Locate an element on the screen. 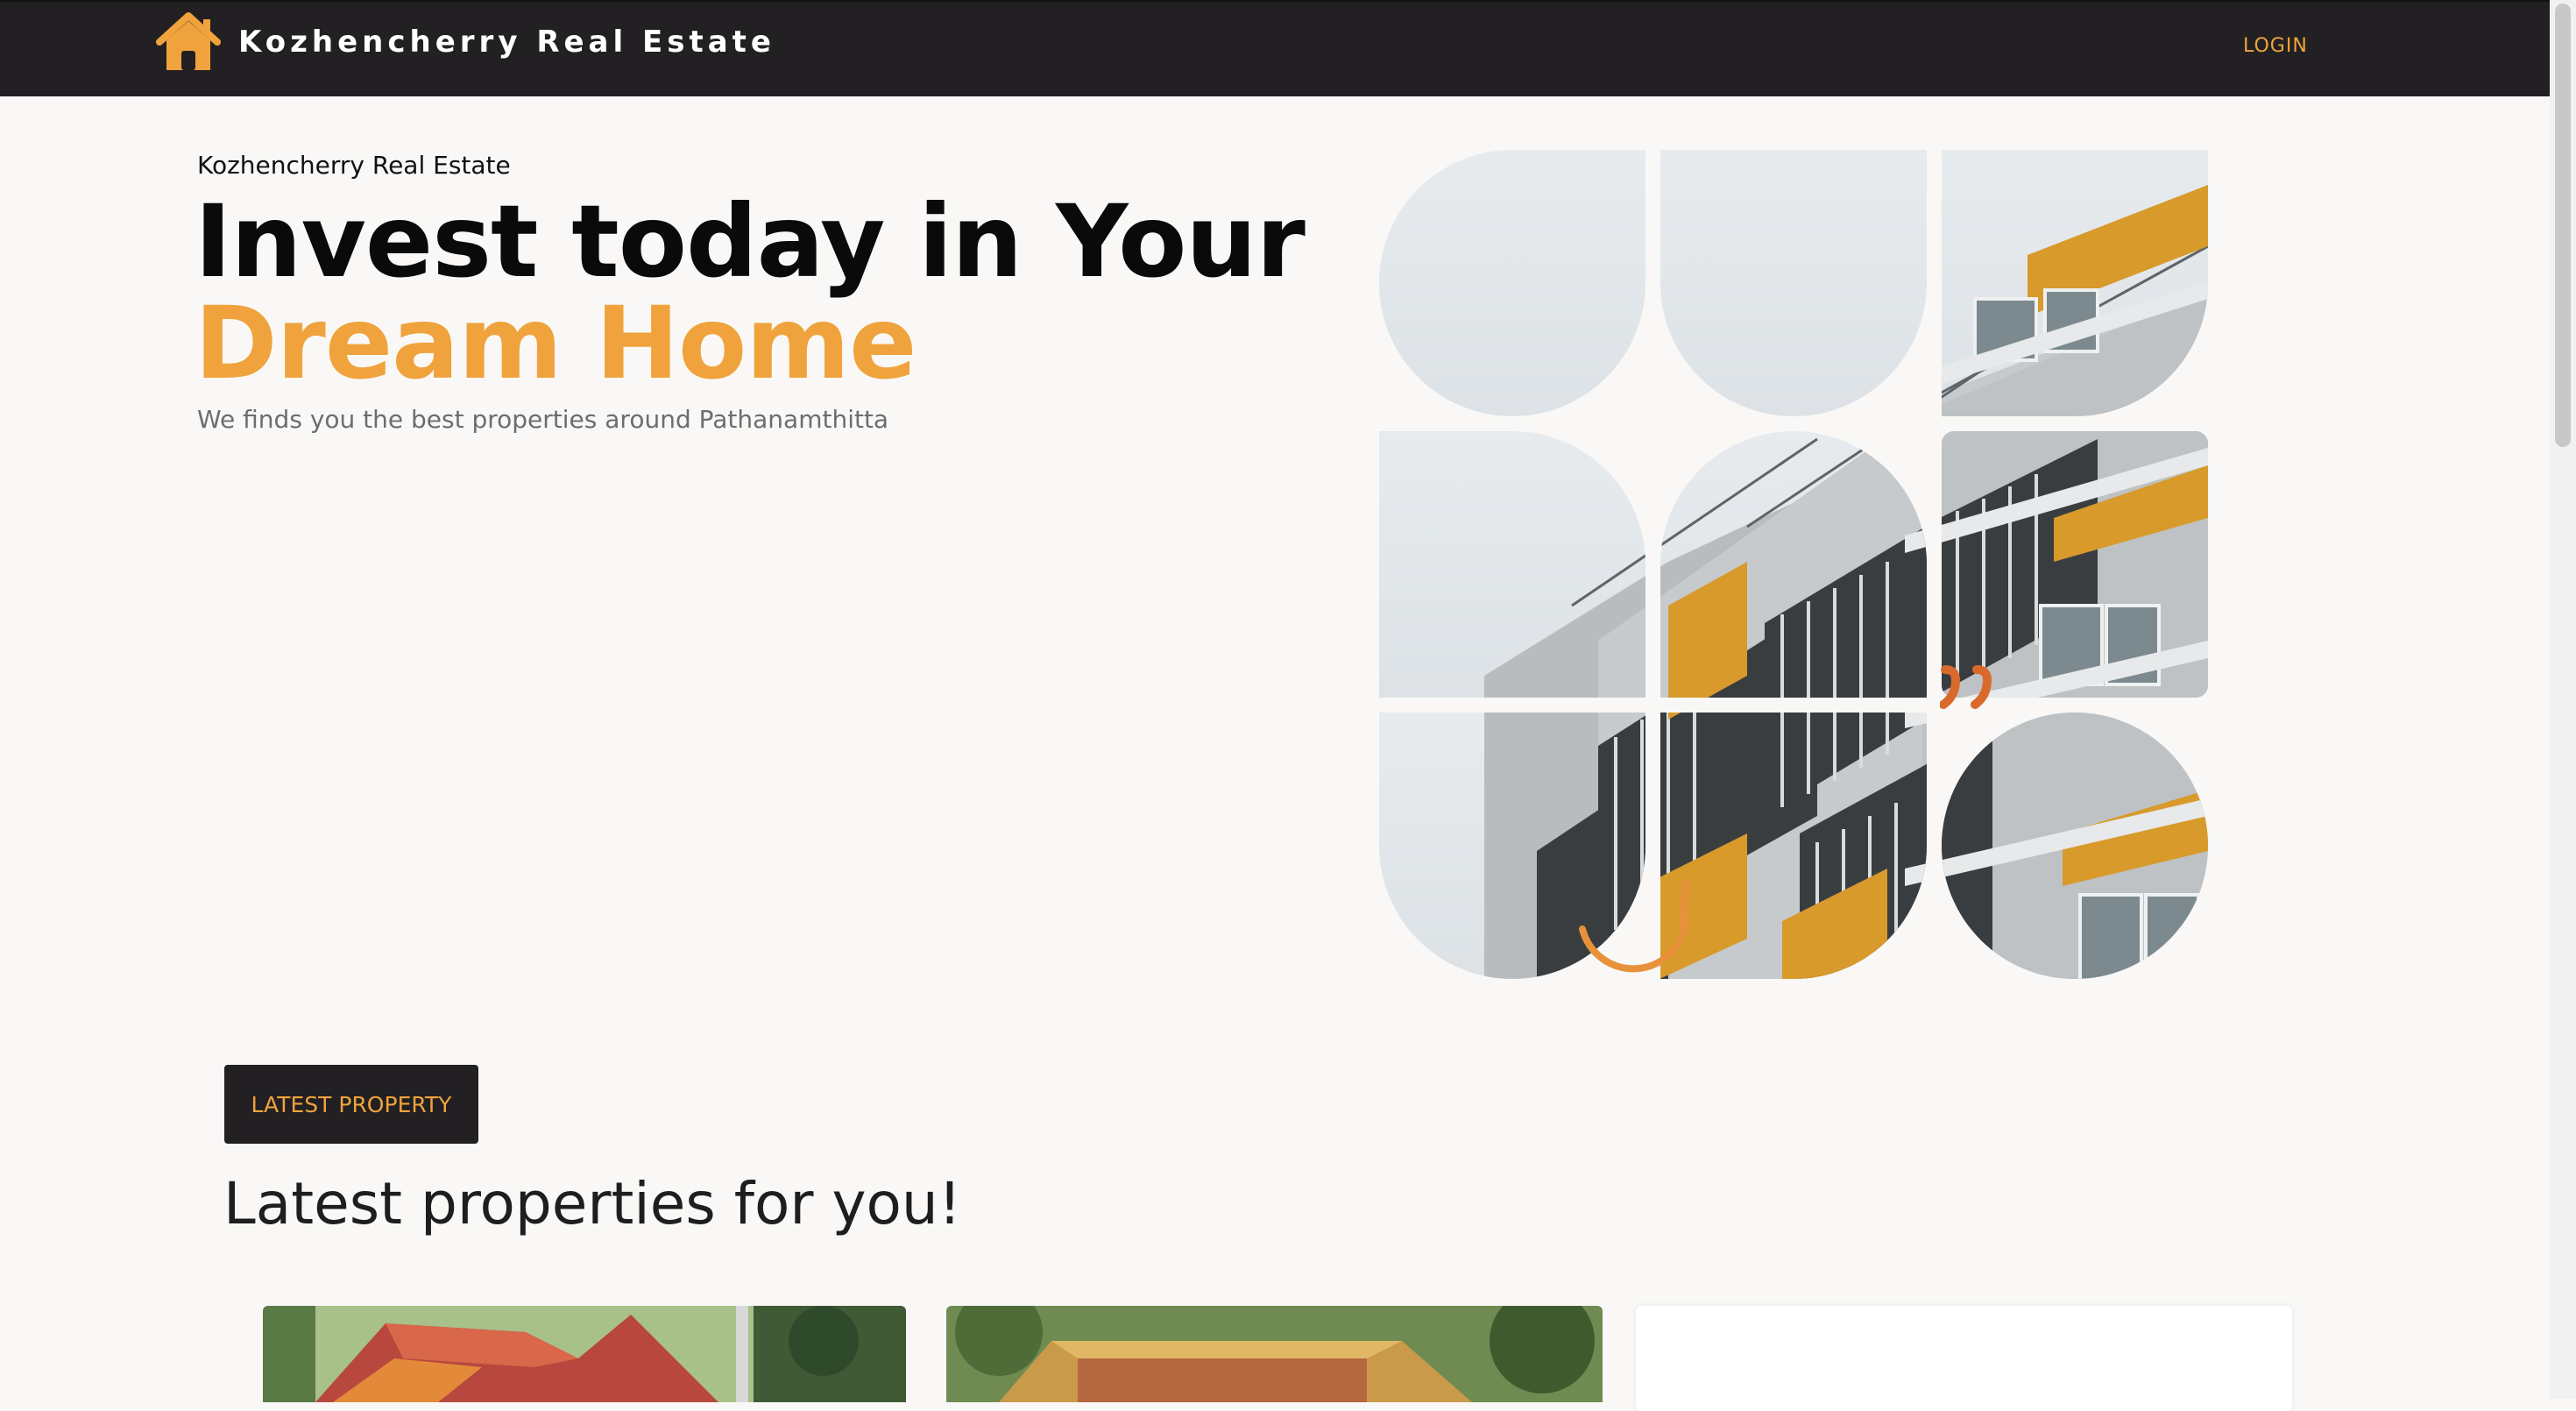 Image resolution: width=2576 pixels, height=1411 pixels. hero-headline: Invest today in Your Dream Home is located at coordinates (750, 296).